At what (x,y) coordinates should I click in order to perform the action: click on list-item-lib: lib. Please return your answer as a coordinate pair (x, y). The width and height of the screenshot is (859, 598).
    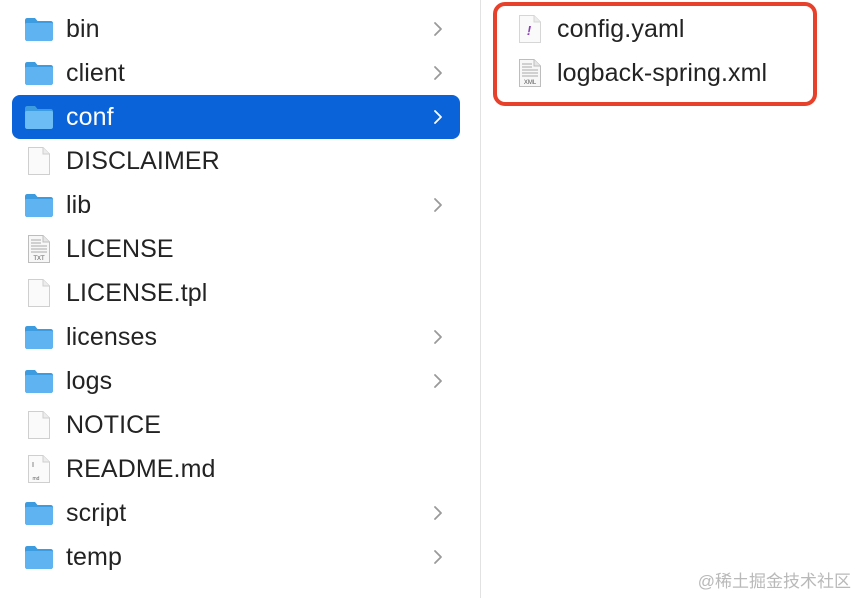
    Looking at the image, I should click on (236, 205).